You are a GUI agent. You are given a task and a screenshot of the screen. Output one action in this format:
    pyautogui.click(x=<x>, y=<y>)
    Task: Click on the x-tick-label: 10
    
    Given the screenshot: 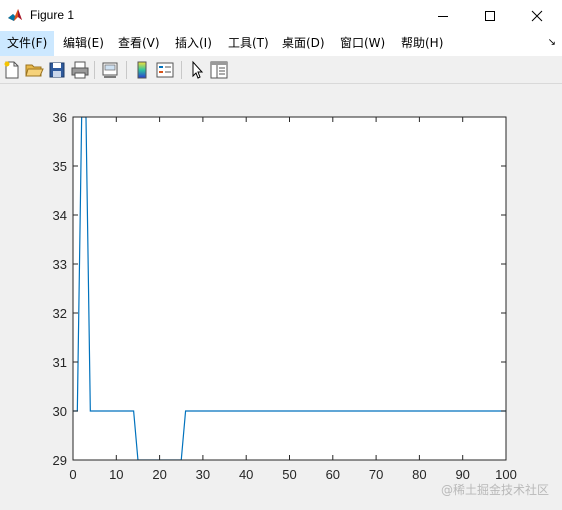 What is the action you would take?
    pyautogui.click(x=116, y=474)
    